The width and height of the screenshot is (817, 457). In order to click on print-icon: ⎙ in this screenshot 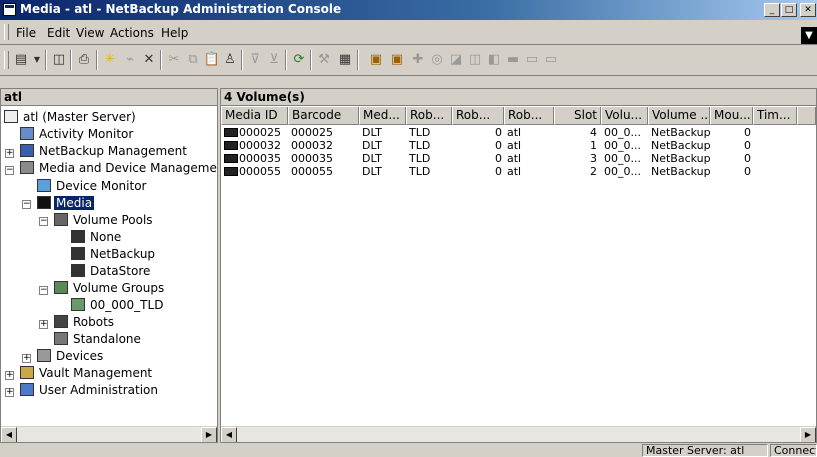, I will do `click(84, 60)`.